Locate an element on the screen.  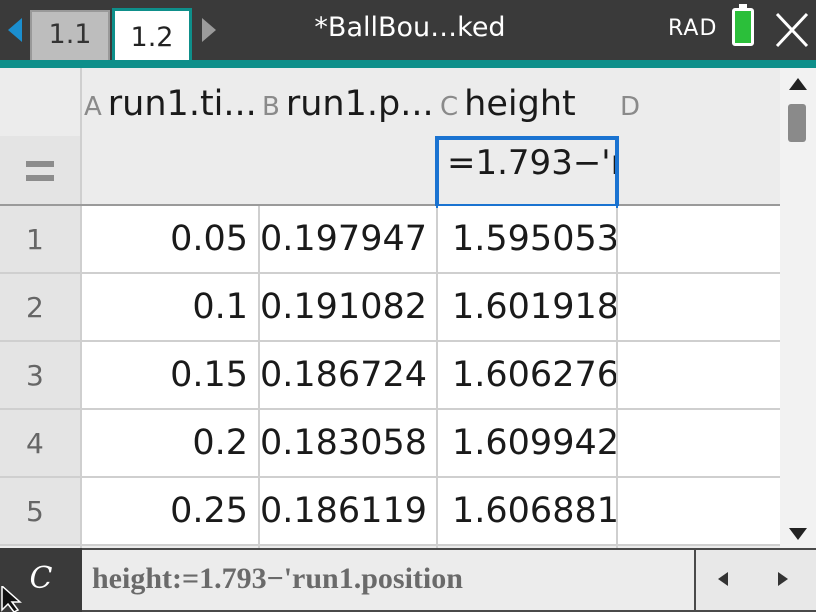
cell-d5 is located at coordinates (699, 511).